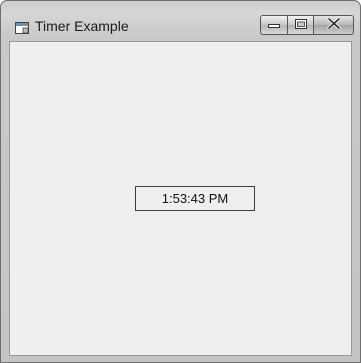 The width and height of the screenshot is (361, 363). I want to click on title-bar: Timer Example, so click(180, 21).